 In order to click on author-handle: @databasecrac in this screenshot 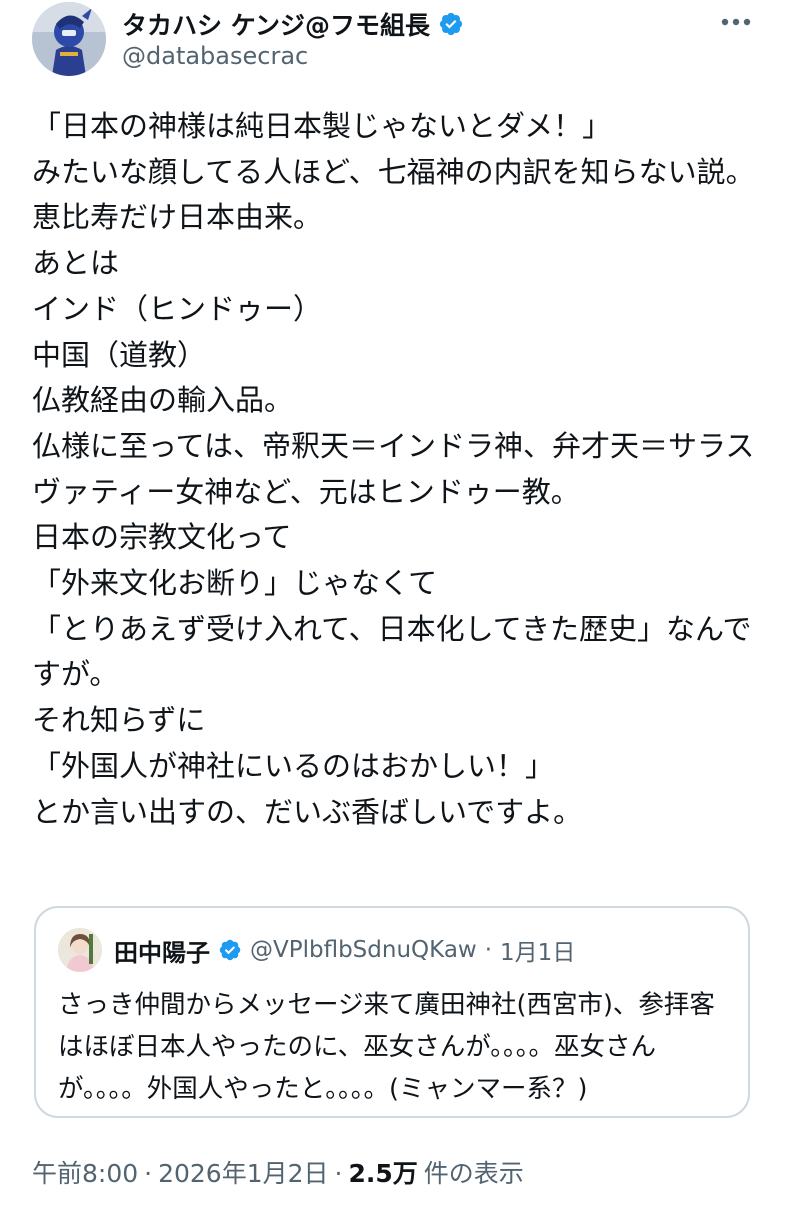, I will do `click(215, 56)`.